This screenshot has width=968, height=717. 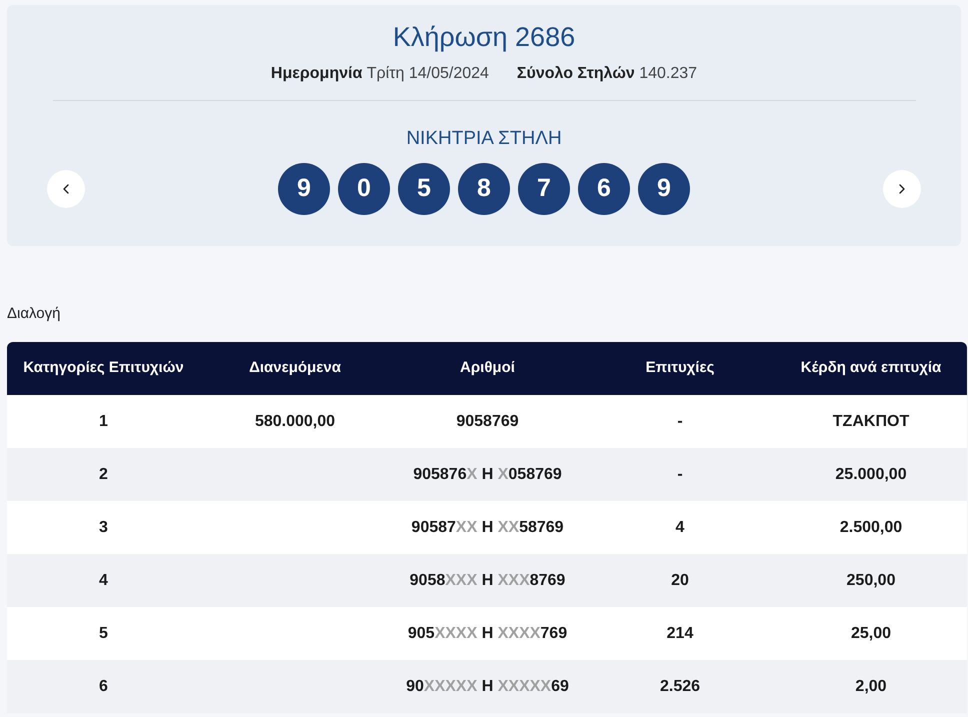 What do you see at coordinates (871, 368) in the screenshot?
I see `column-header: Κέρδη ανά επιτυχία` at bounding box center [871, 368].